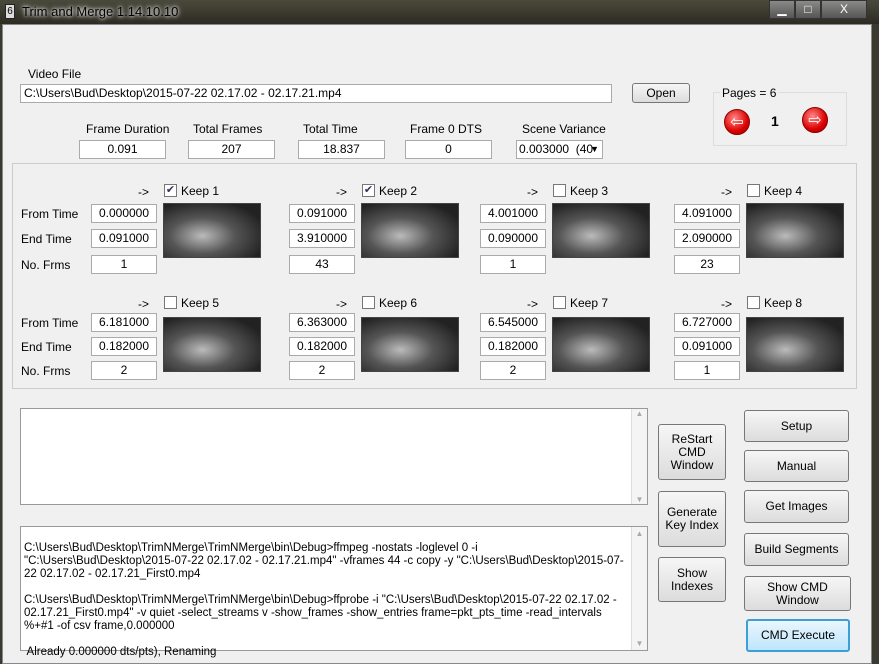 The image size is (879, 664). What do you see at coordinates (46, 371) in the screenshot?
I see `no-frms-label: No. Frms` at bounding box center [46, 371].